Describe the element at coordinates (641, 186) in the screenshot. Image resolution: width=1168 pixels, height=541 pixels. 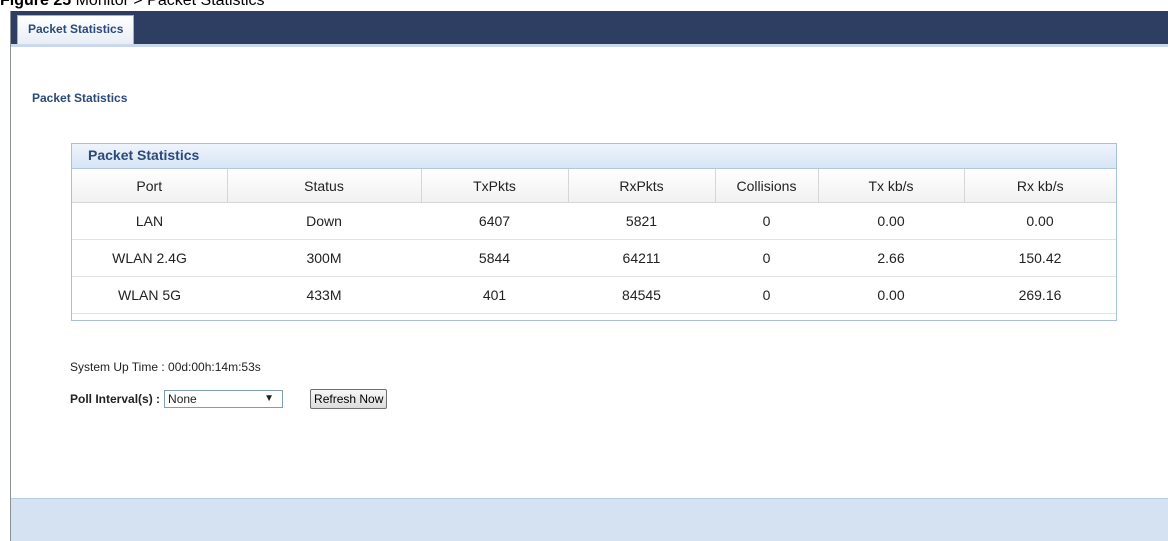
I see `column-header-rxpkts: RxPkts` at that location.